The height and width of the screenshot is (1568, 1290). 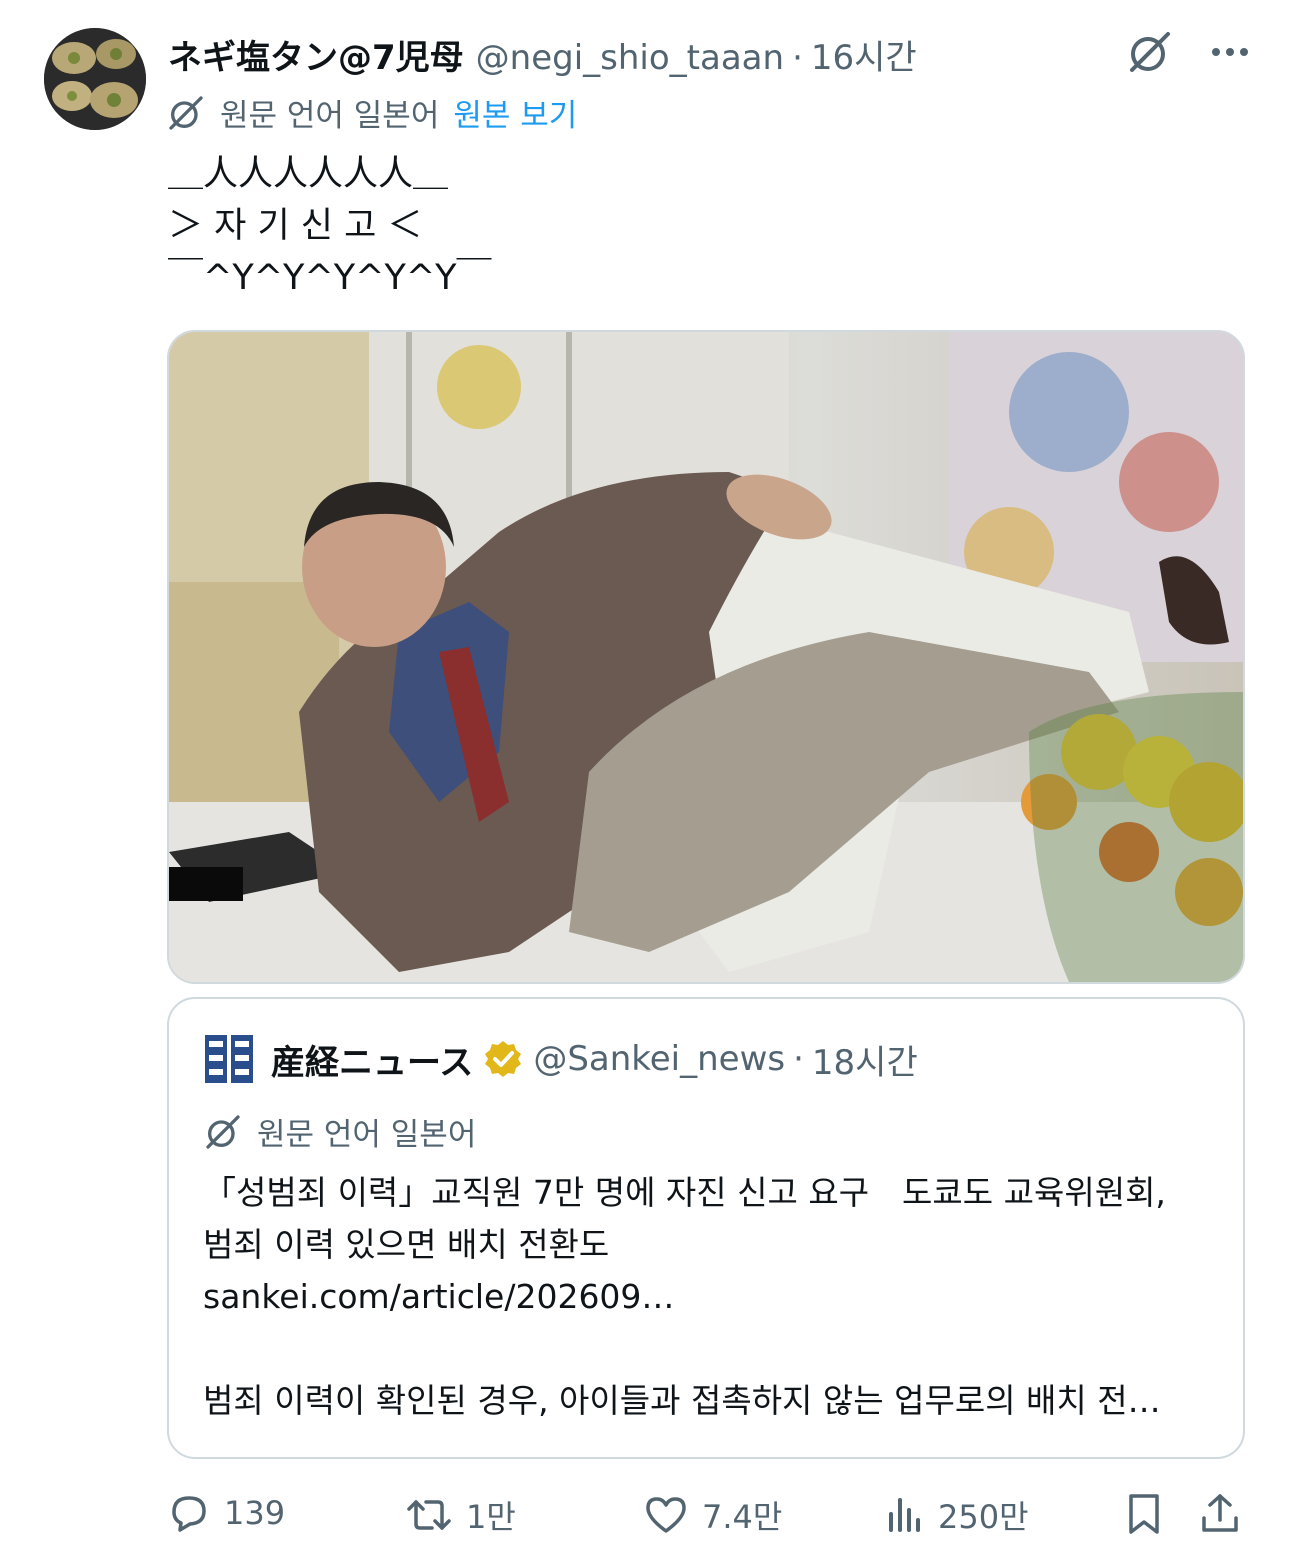 I want to click on avatar, so click(x=95, y=79).